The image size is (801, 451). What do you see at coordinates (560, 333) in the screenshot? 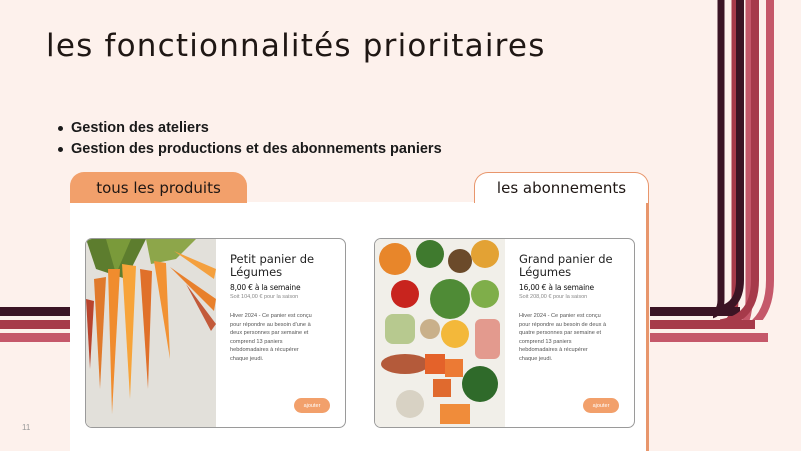
I see `desc-line: quatre personnes par semaine et` at bounding box center [560, 333].